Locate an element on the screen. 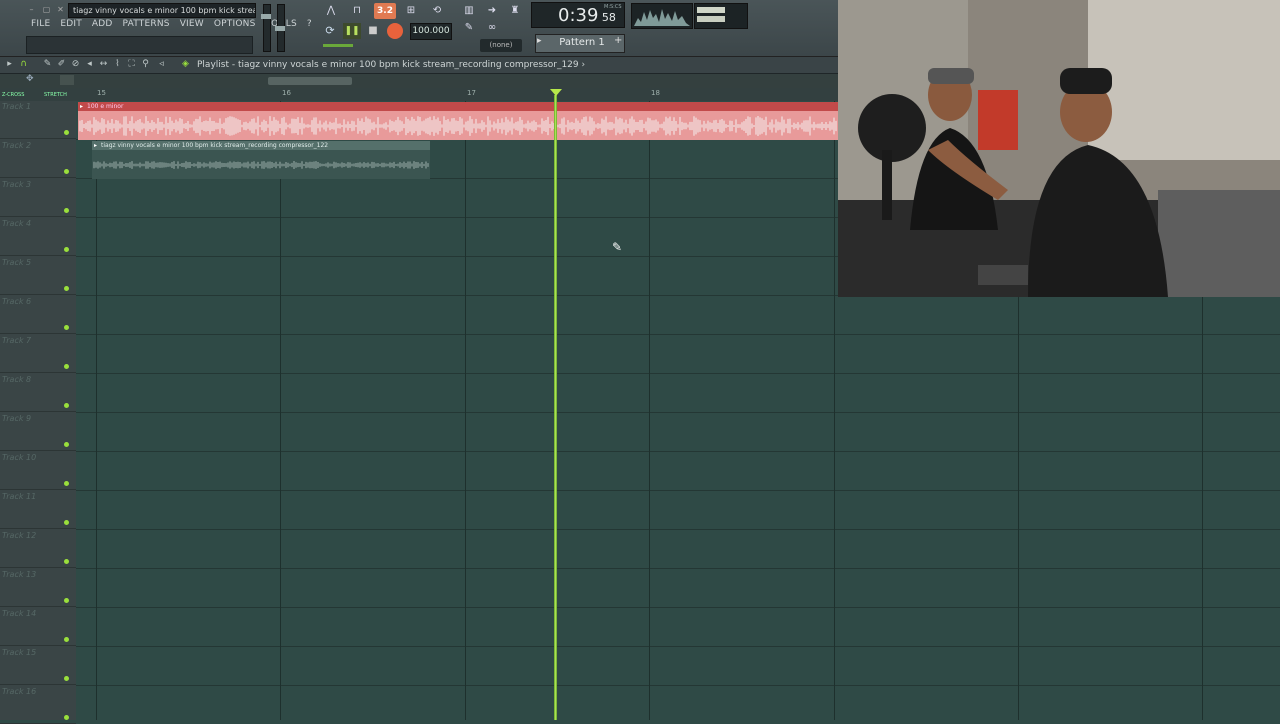 Image resolution: width=1280 pixels, height=724 pixels. draw-tool-icon: ✎ is located at coordinates (47, 64).